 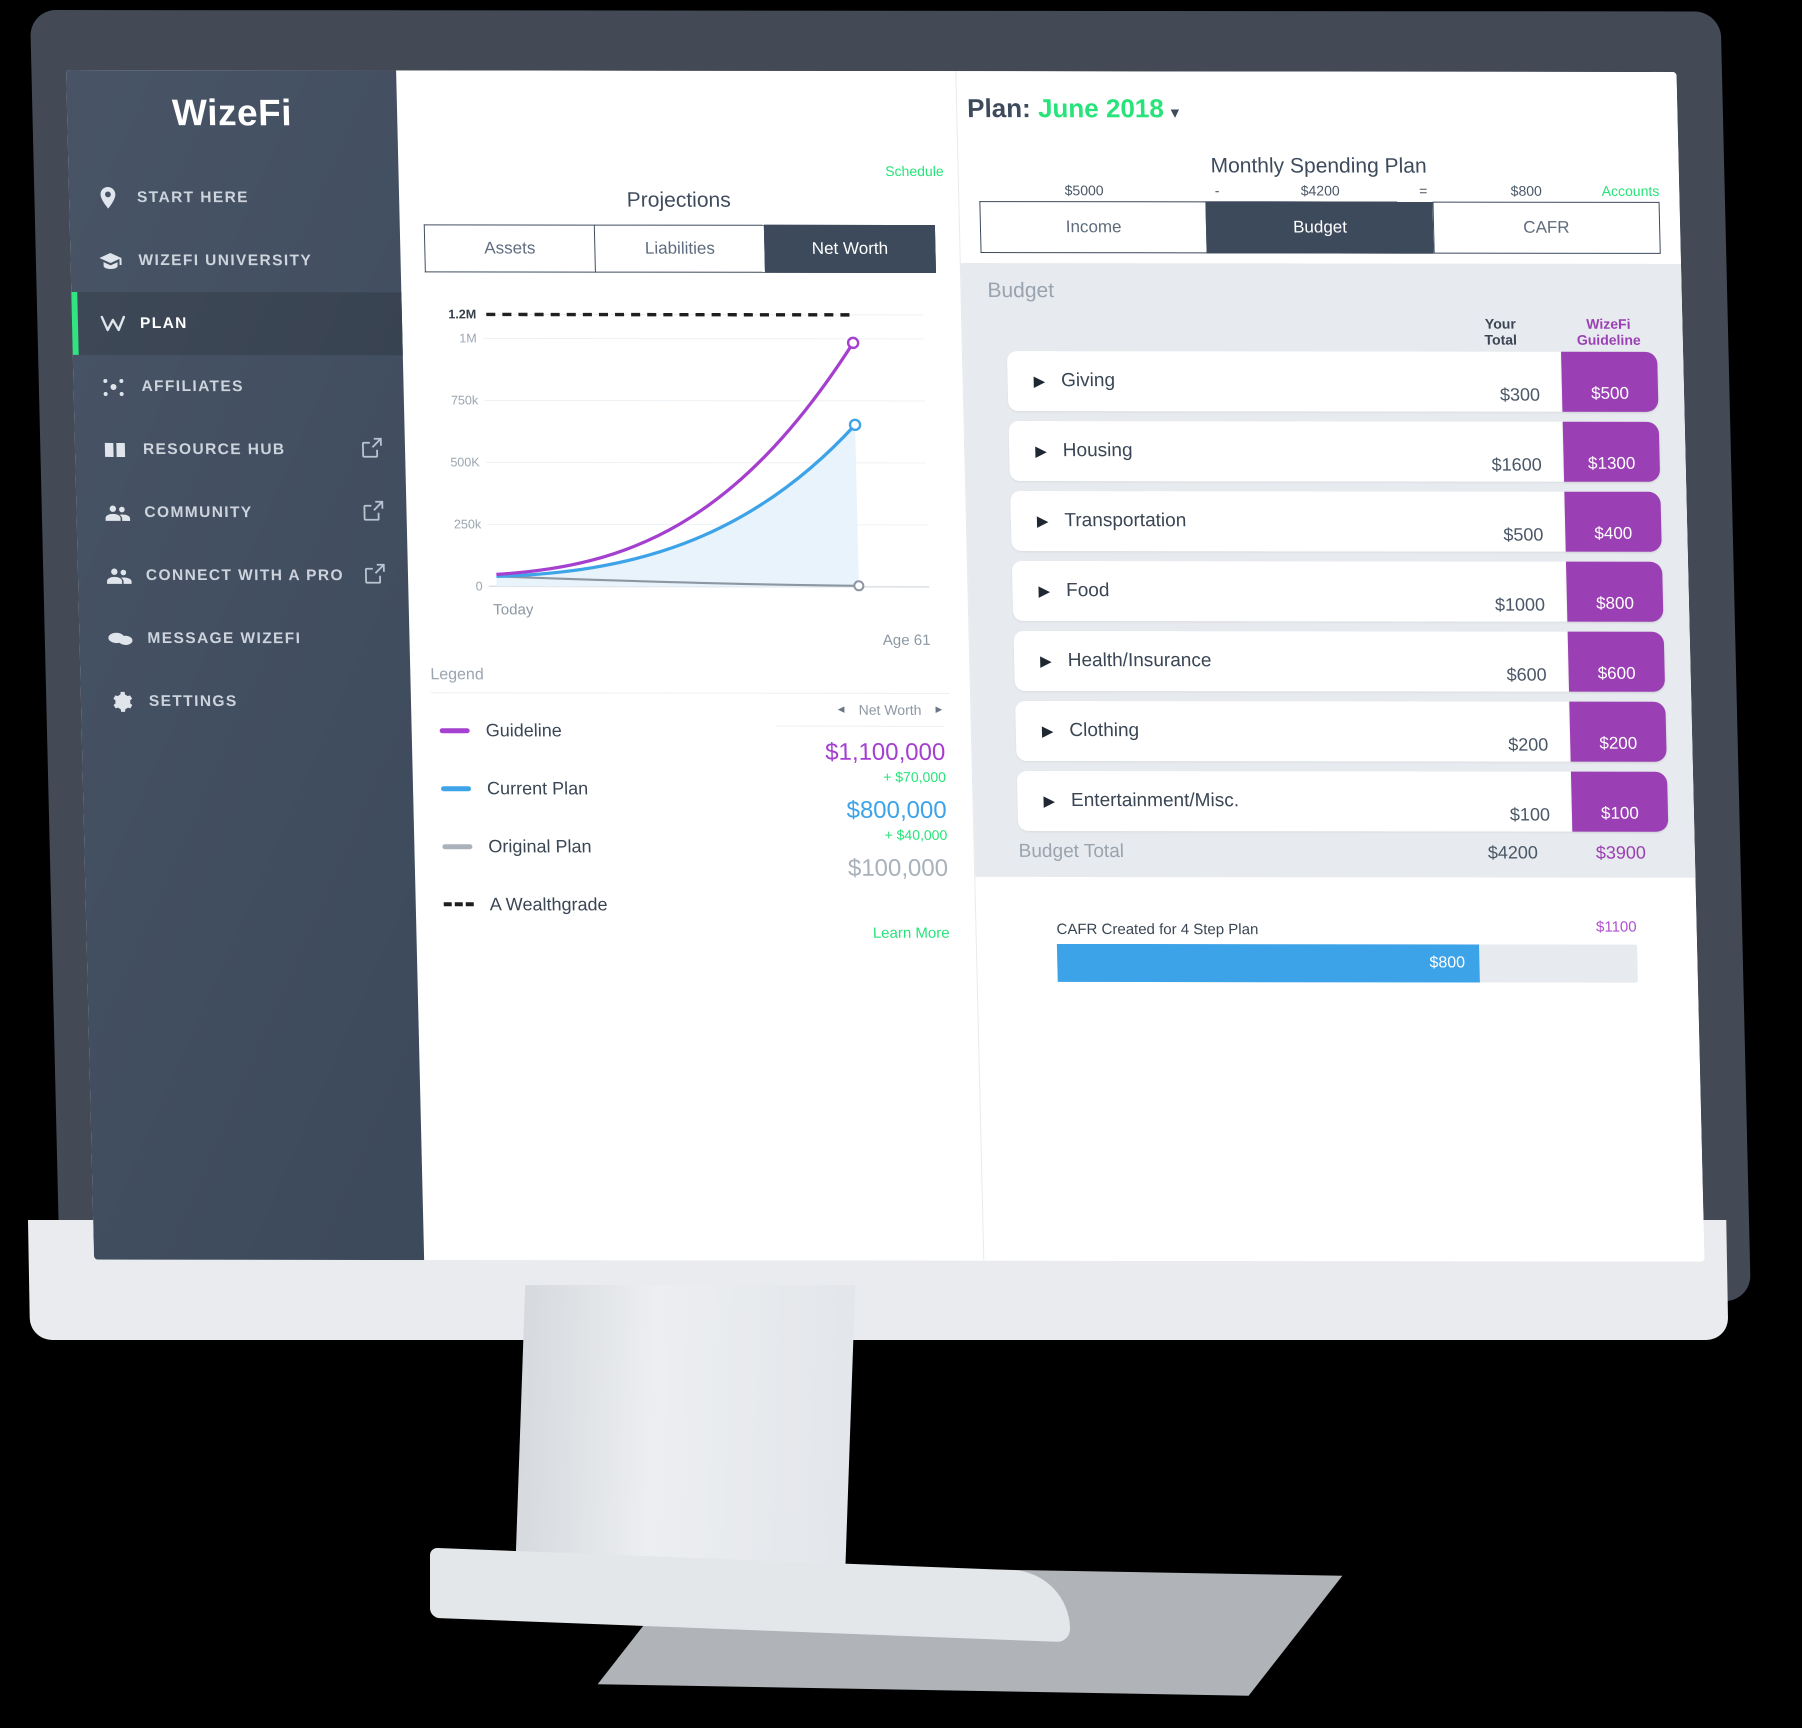 I want to click on learn-more-link: Learn More, so click(x=865, y=933).